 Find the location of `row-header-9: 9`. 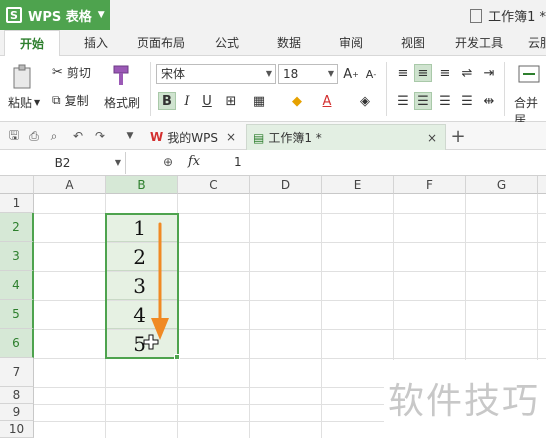

row-header-9: 9 is located at coordinates (17, 412).